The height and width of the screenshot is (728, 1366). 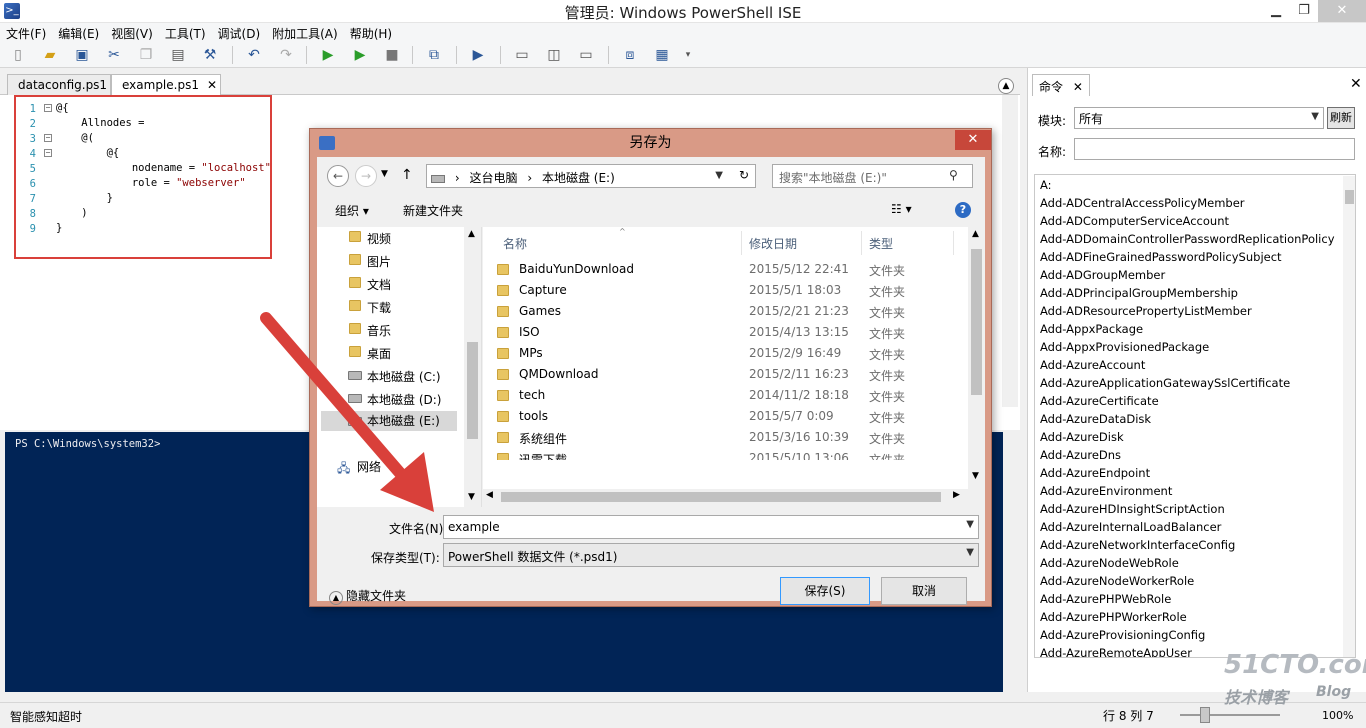 I want to click on view-options-icon: ☷ ▾, so click(x=901, y=209).